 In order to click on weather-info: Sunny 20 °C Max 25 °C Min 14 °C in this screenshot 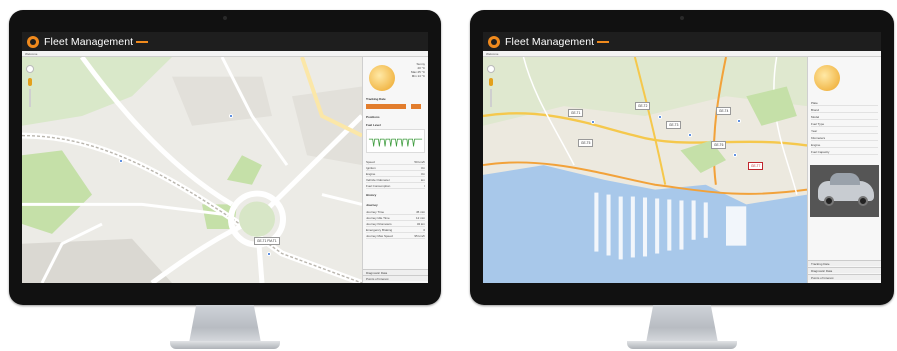, I will do `click(417, 70)`.